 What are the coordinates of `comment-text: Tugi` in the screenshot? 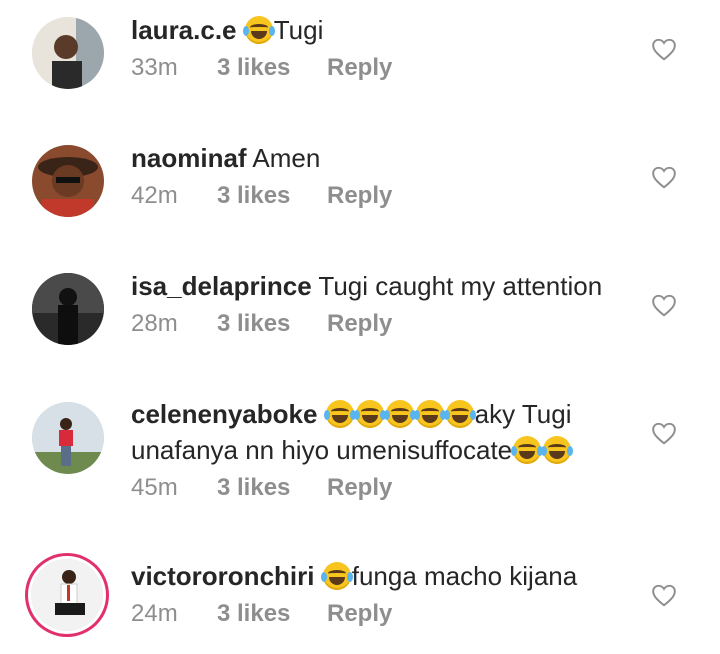 It's located at (298, 30).